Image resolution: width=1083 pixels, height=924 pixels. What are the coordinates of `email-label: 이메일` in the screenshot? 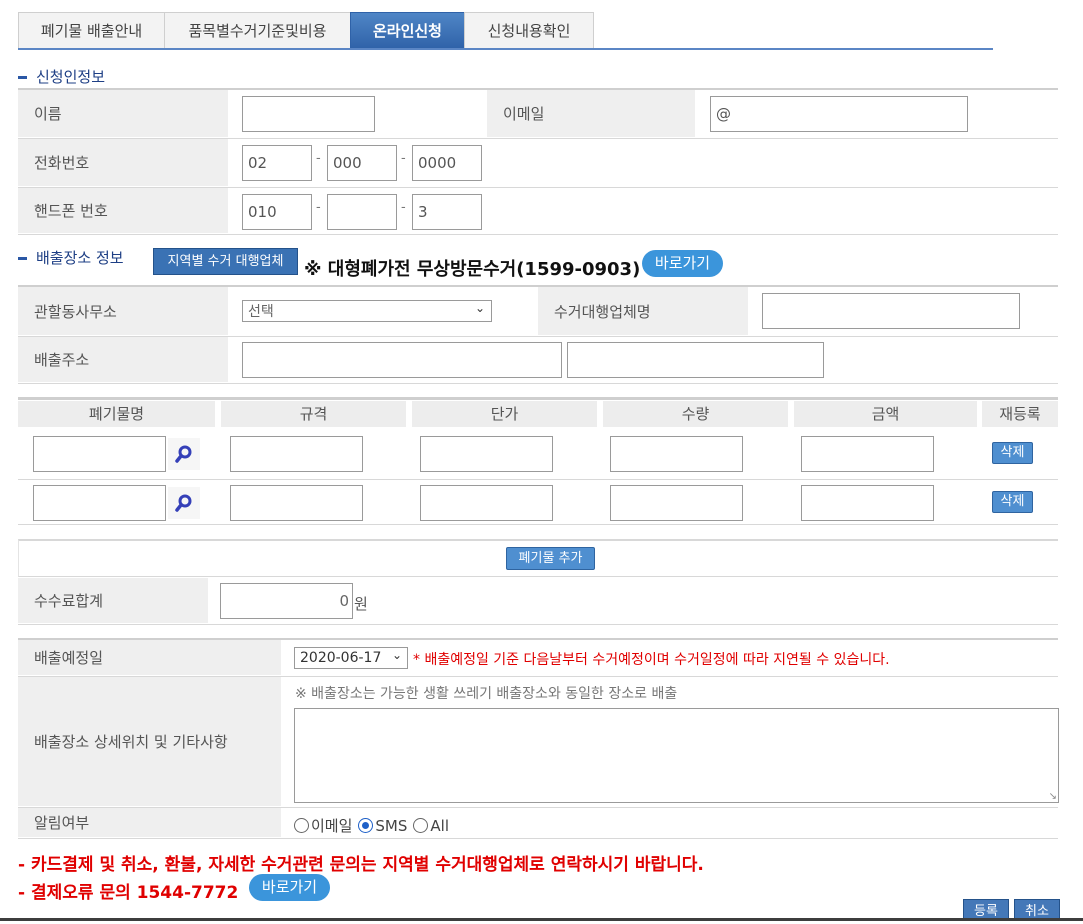 It's located at (591, 113).